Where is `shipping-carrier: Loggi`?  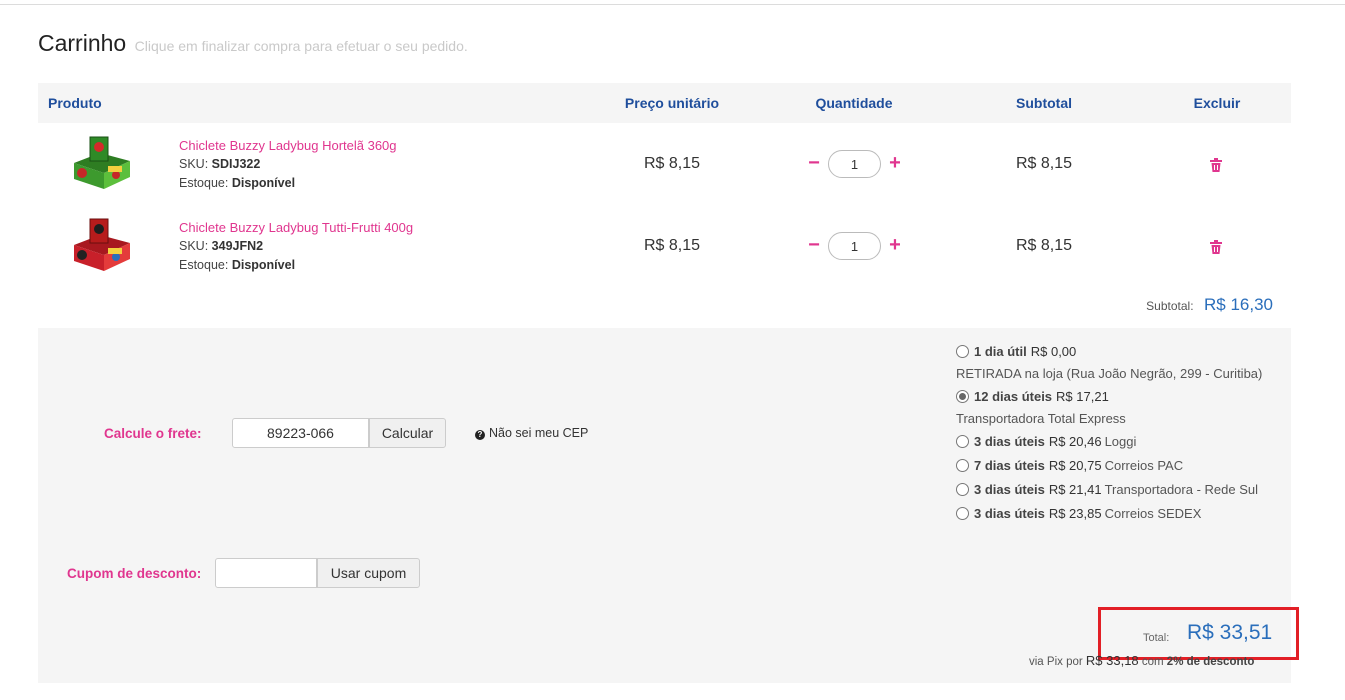 shipping-carrier: Loggi is located at coordinates (1120, 441).